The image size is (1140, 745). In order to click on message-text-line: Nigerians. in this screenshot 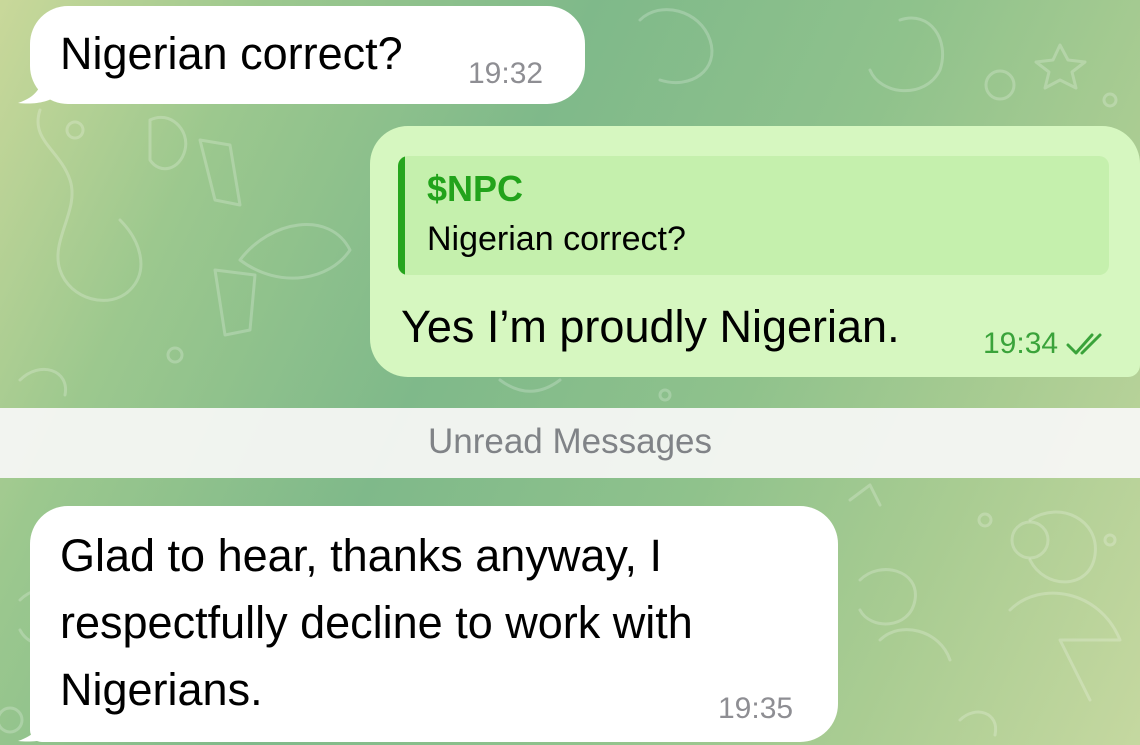, I will do `click(161, 689)`.